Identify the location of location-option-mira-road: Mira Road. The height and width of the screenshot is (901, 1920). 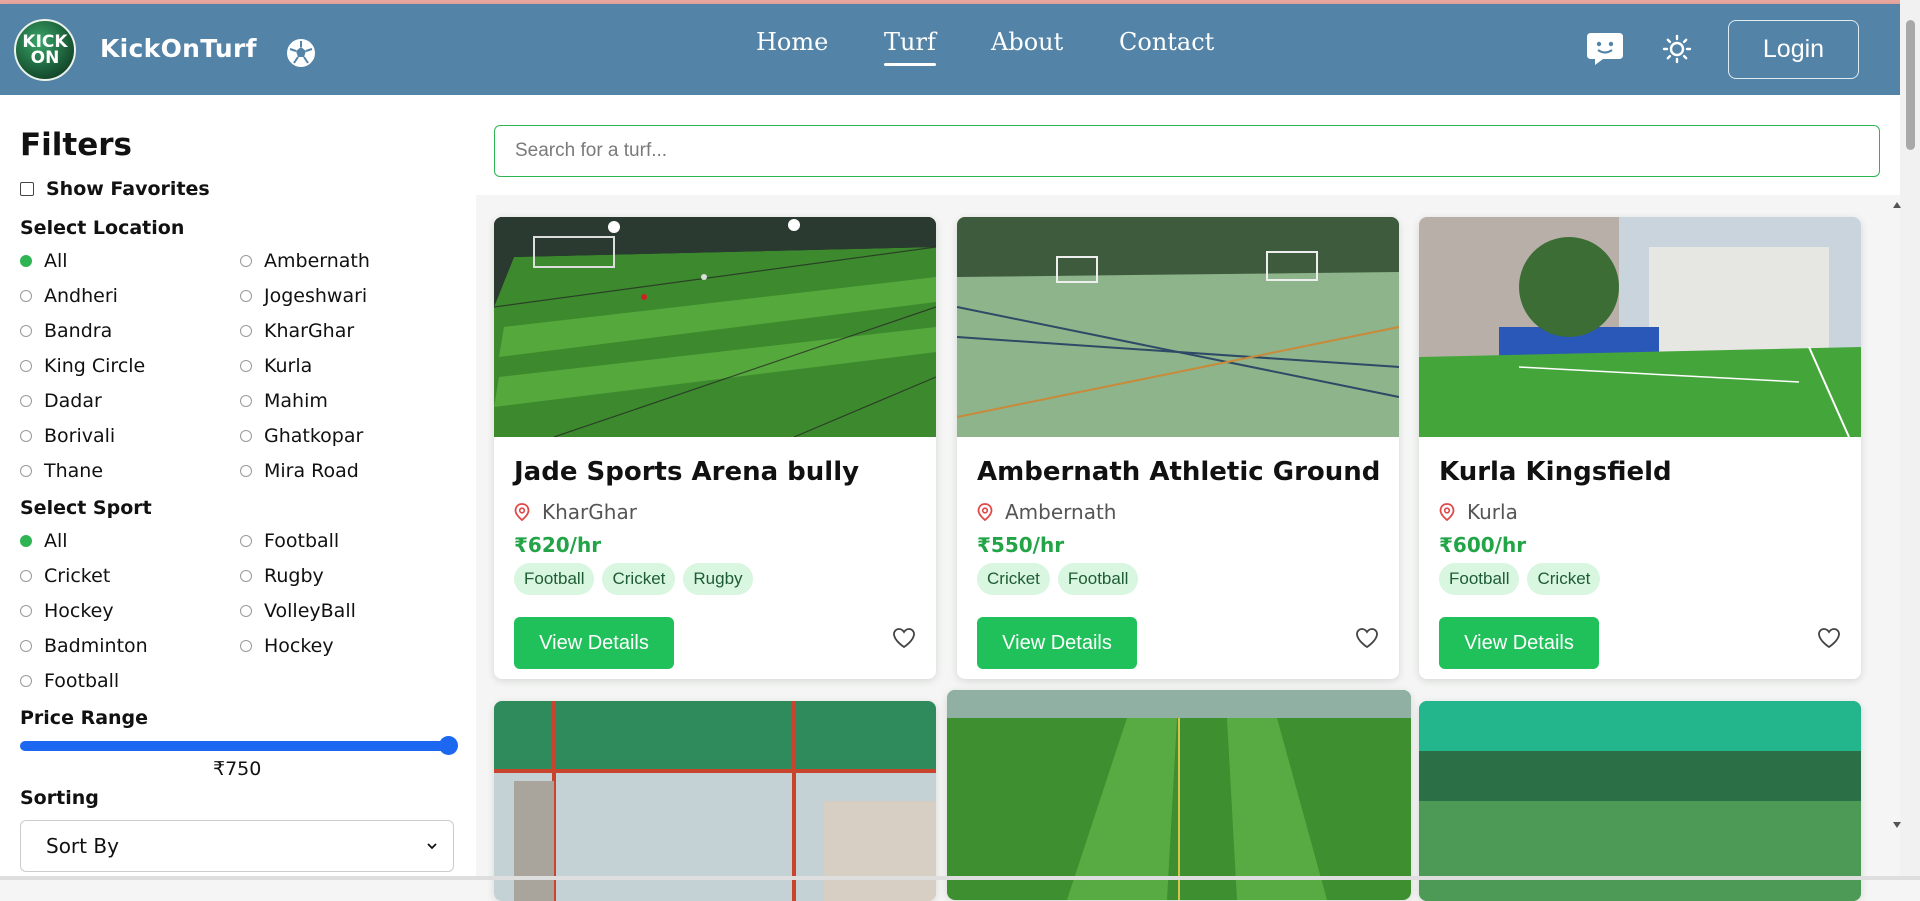
(299, 471).